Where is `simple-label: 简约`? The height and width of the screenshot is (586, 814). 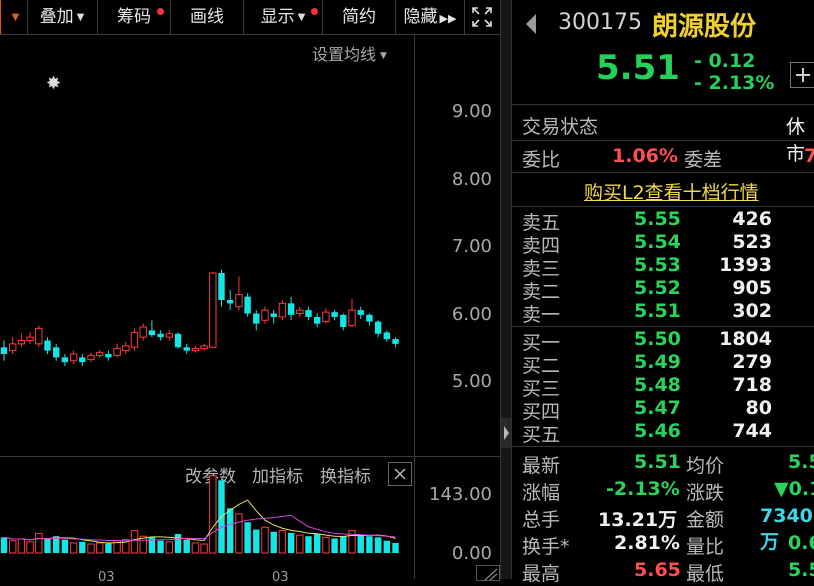 simple-label: 简约 is located at coordinates (359, 17).